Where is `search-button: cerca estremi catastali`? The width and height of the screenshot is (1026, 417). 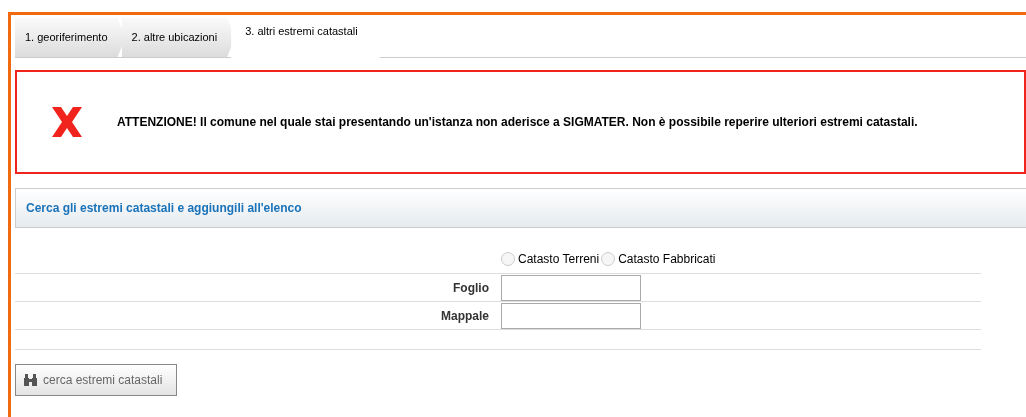
search-button: cerca estremi catastali is located at coordinates (96, 380).